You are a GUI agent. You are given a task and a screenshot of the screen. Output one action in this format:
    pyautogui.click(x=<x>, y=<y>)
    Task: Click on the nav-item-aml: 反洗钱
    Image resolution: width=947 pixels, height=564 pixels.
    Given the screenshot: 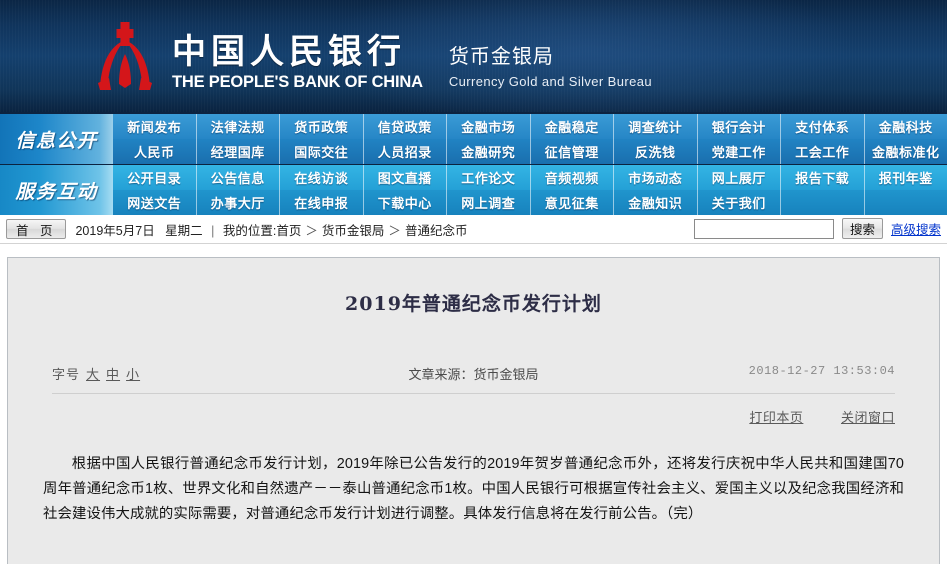 What is the action you would take?
    pyautogui.click(x=656, y=151)
    